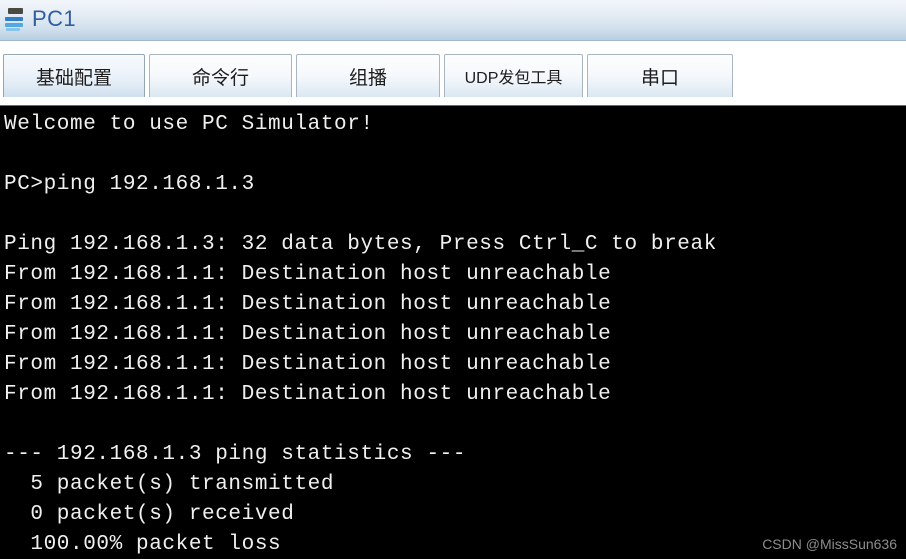 Image resolution: width=906 pixels, height=559 pixels. I want to click on pc-network-icon, so click(16, 20).